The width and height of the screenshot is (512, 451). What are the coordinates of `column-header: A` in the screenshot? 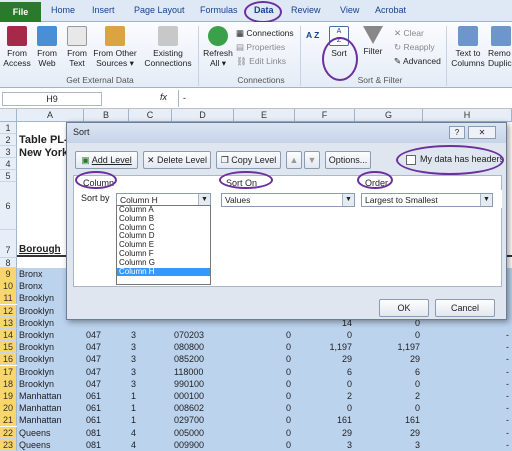 It's located at (50, 115).